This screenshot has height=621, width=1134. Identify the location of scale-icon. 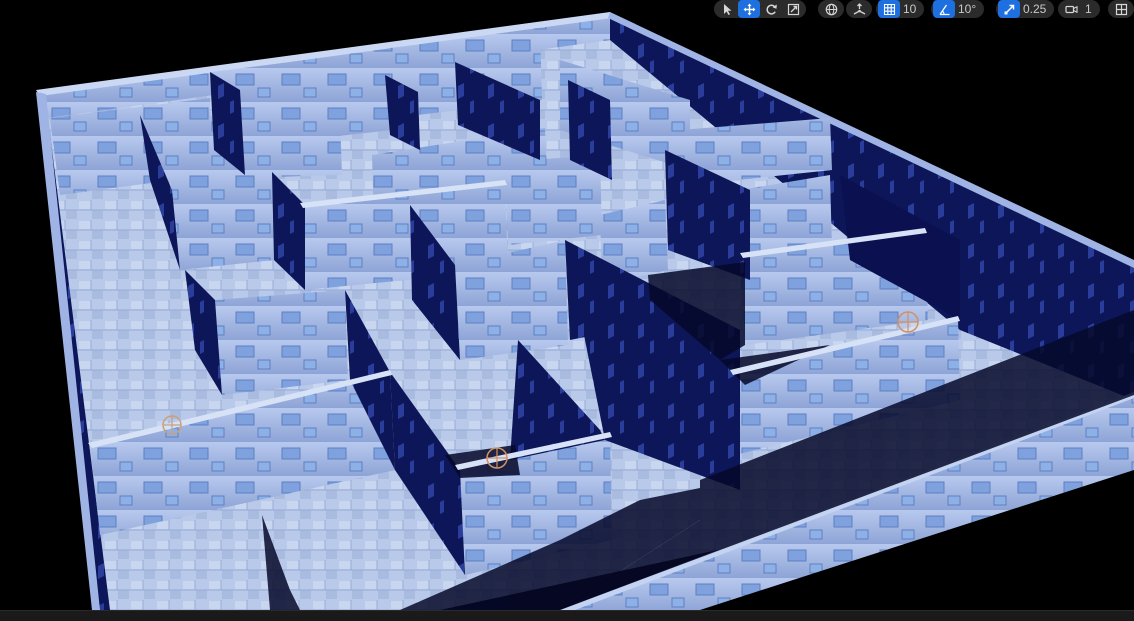
(793, 9).